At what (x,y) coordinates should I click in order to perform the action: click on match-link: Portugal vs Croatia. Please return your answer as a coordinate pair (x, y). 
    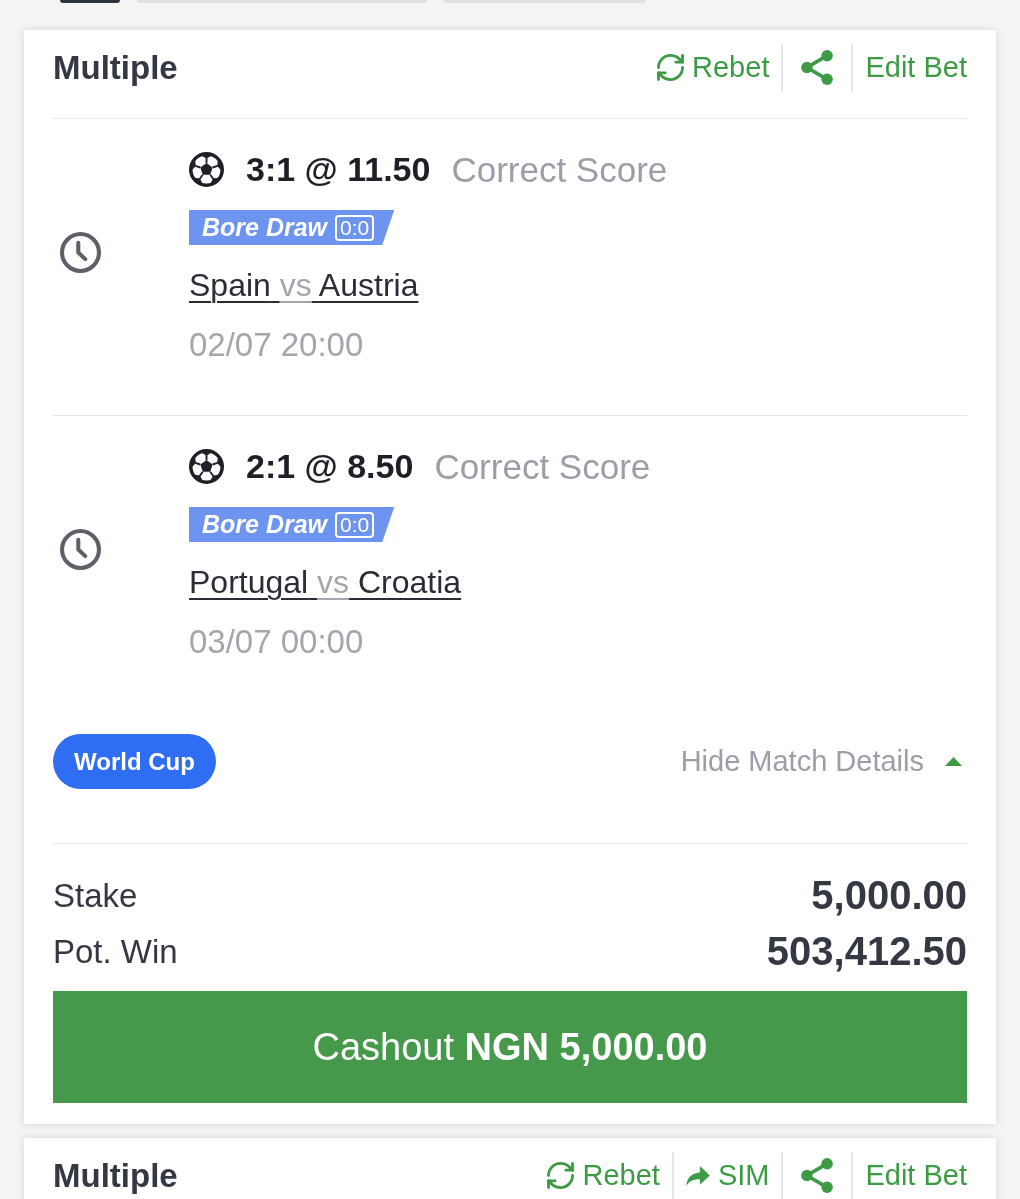
    Looking at the image, I should click on (325, 582).